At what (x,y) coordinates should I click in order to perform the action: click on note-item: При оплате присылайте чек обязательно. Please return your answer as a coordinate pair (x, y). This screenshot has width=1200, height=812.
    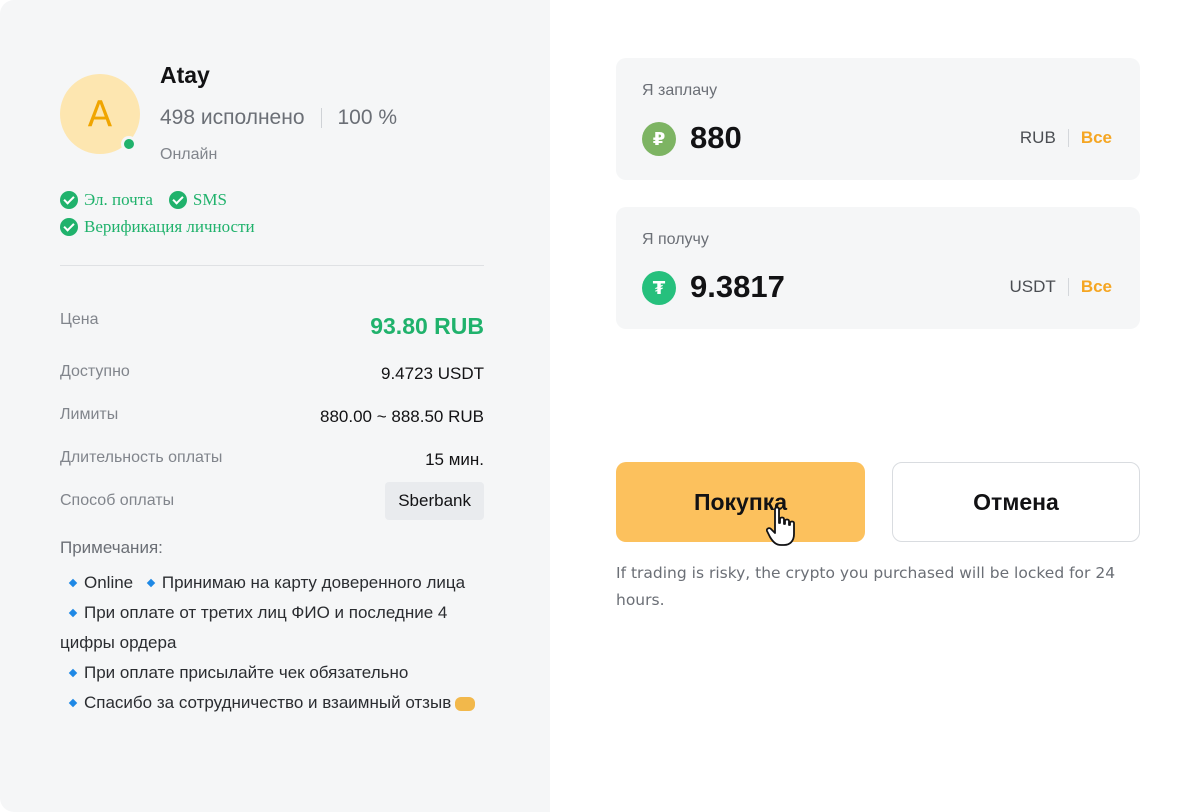
    Looking at the image, I should click on (246, 672).